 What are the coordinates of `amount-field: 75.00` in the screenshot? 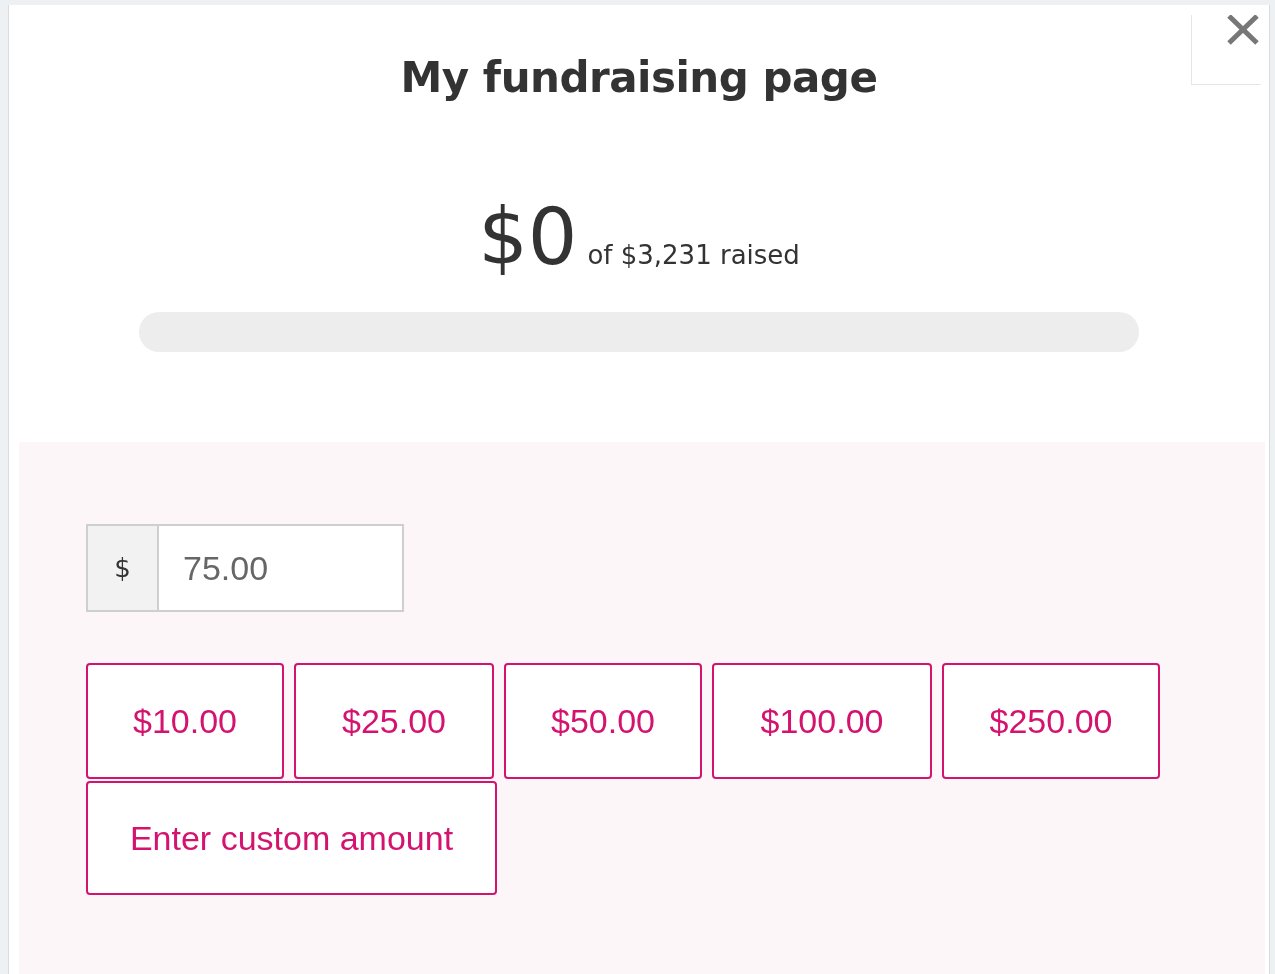 It's located at (280, 568).